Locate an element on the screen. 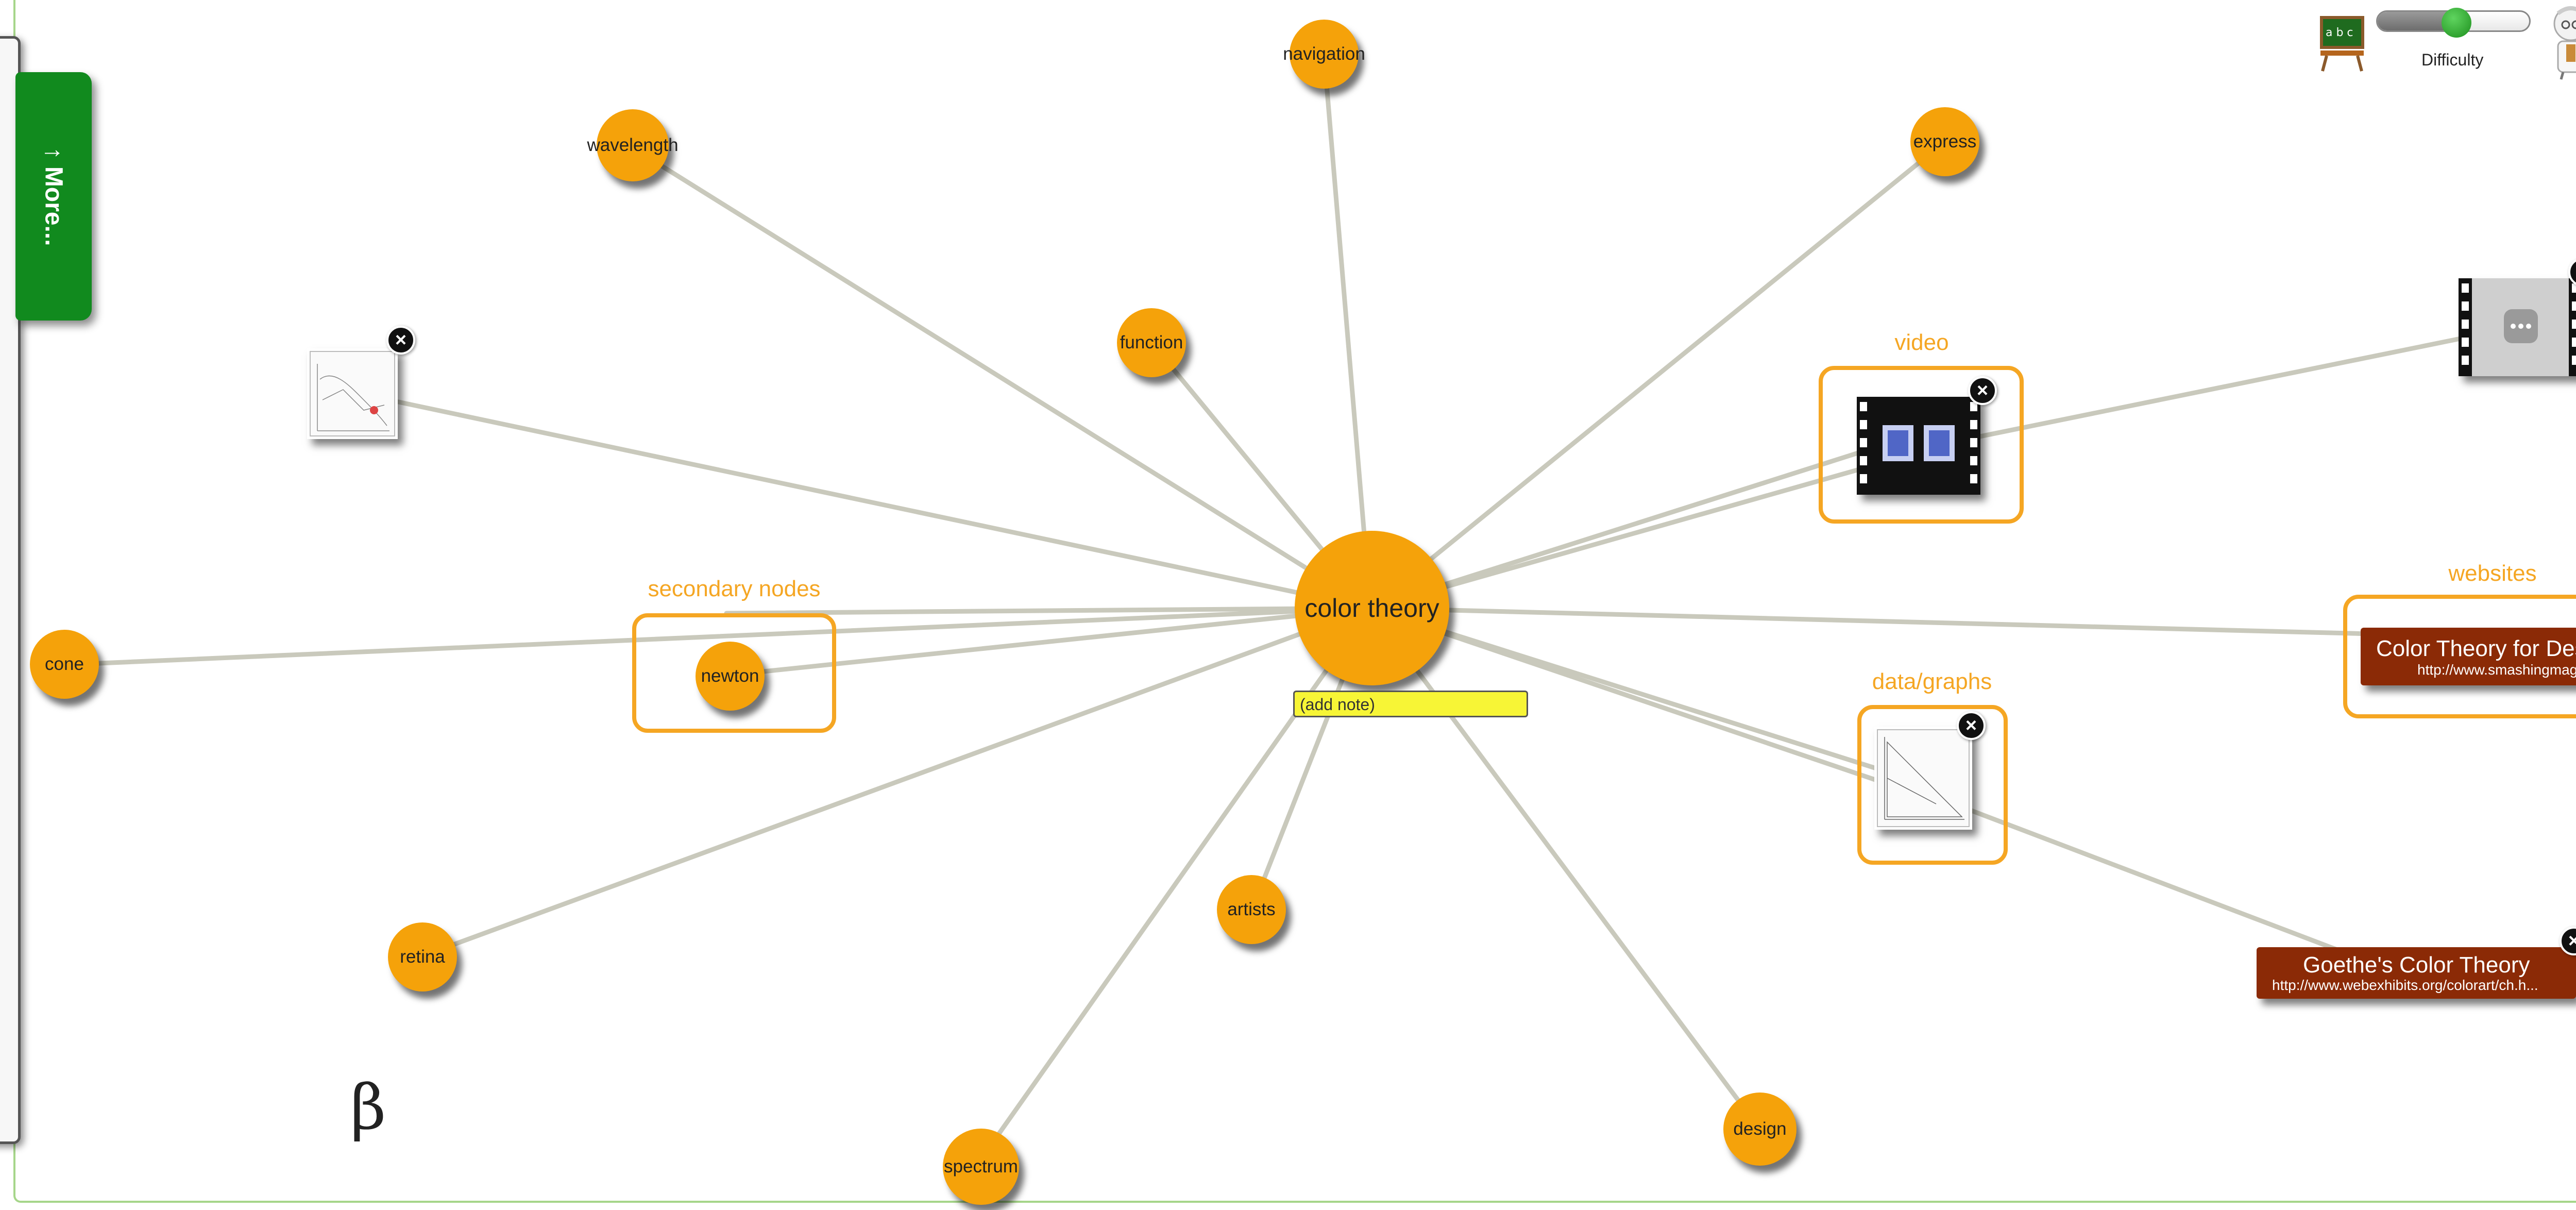 The image size is (2576, 1210). node-express: express is located at coordinates (1944, 142).